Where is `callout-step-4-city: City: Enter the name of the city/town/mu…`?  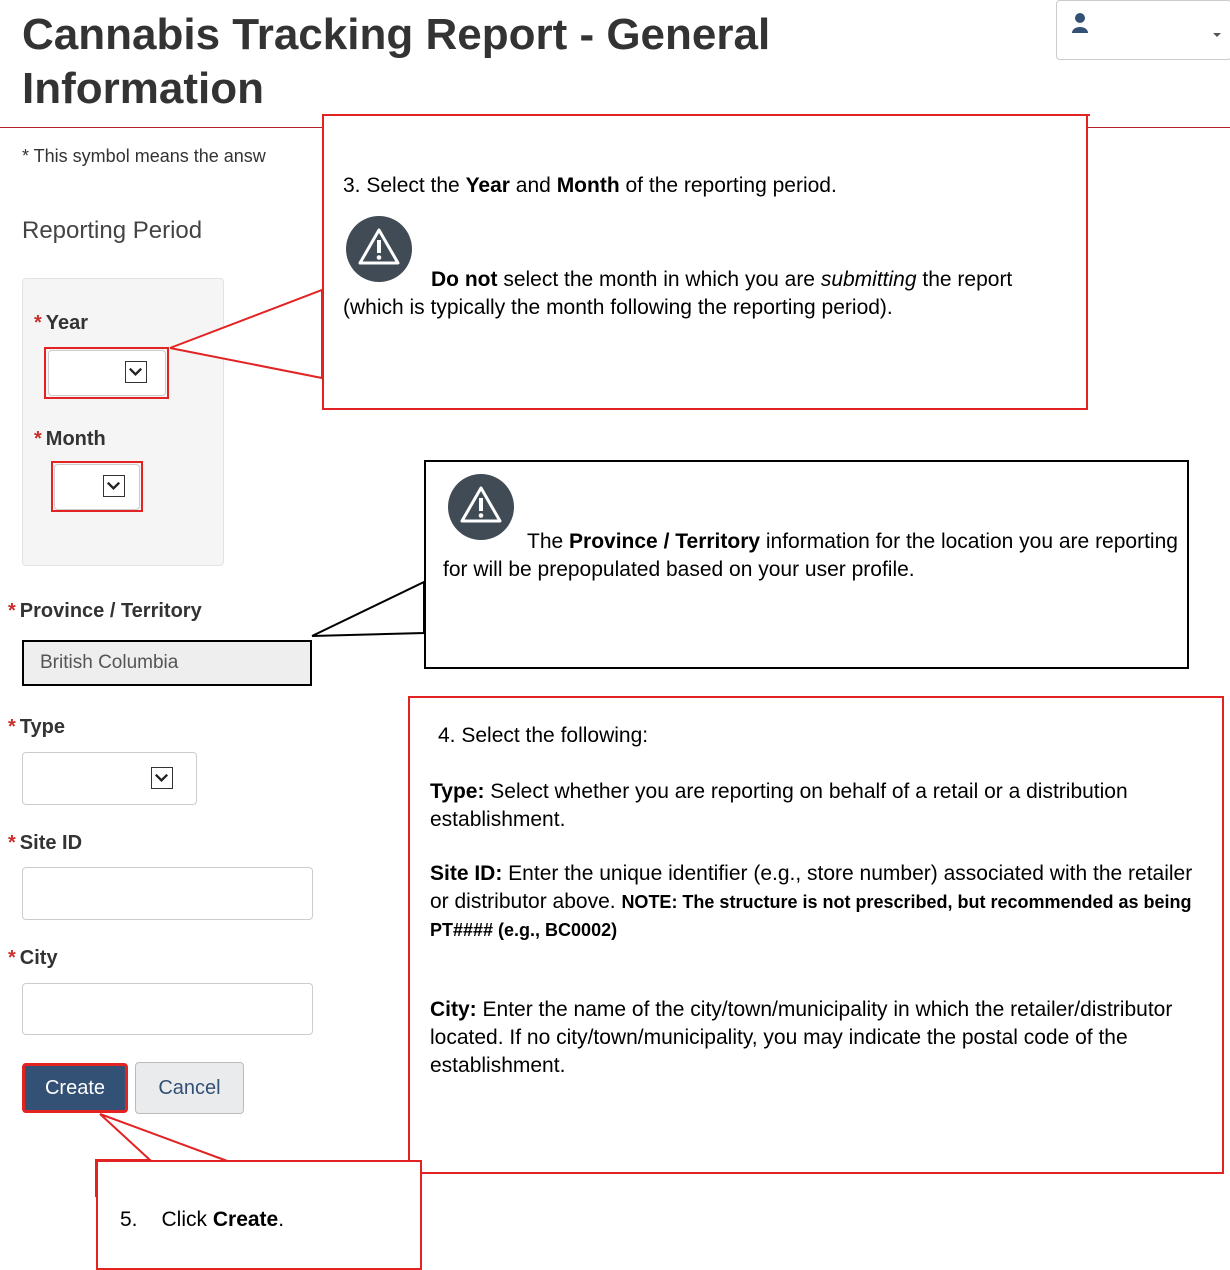
callout-step-4-city: City: Enter the name of the city/town/mu… is located at coordinates (801, 1037).